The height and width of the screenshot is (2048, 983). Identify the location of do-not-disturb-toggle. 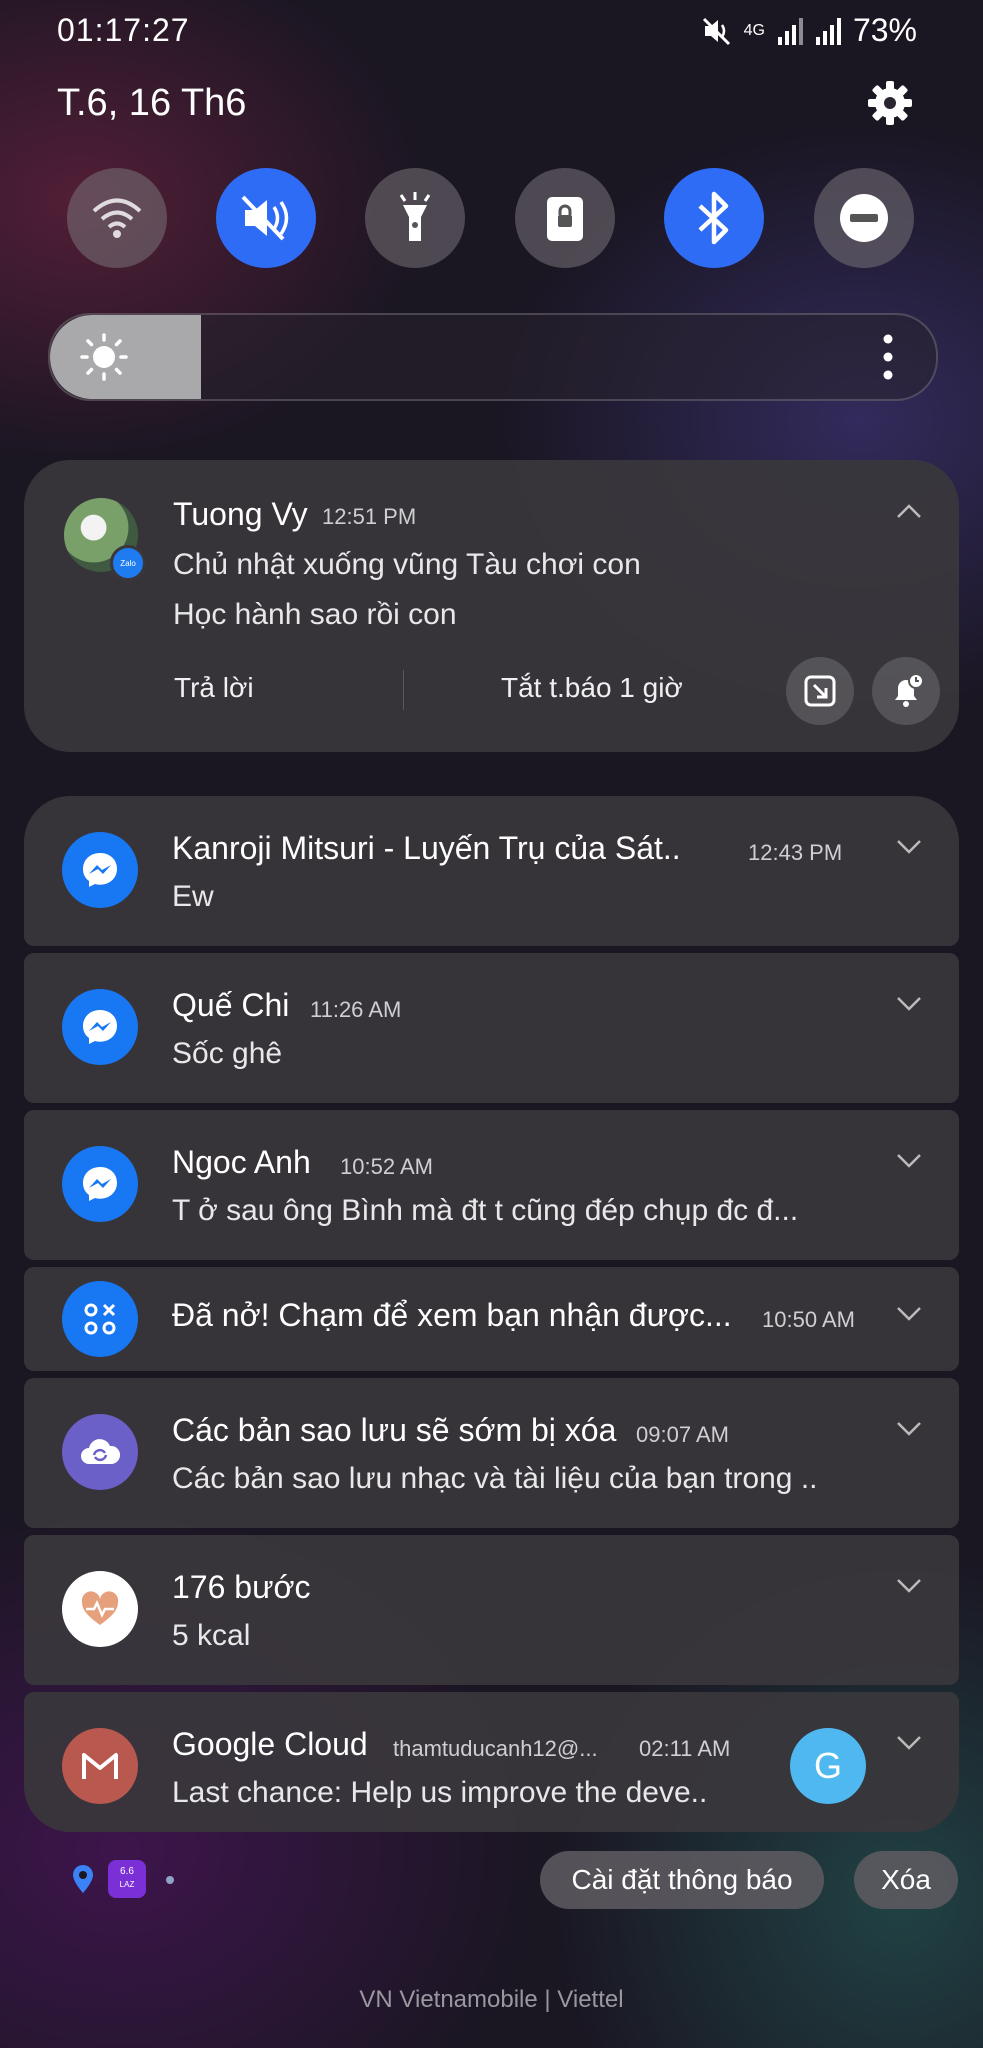
(864, 218).